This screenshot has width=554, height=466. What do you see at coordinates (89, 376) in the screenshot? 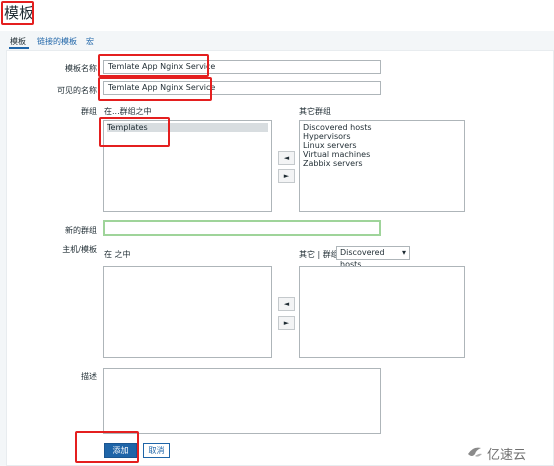
I see `description-label: 描述` at bounding box center [89, 376].